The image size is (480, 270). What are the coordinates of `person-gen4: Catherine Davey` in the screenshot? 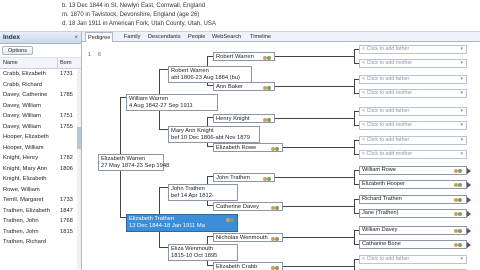 It's located at (248, 206).